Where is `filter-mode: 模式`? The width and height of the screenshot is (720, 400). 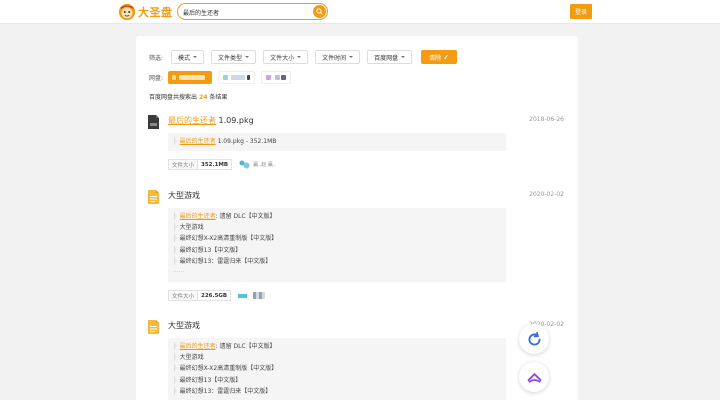 filter-mode: 模式 is located at coordinates (188, 57).